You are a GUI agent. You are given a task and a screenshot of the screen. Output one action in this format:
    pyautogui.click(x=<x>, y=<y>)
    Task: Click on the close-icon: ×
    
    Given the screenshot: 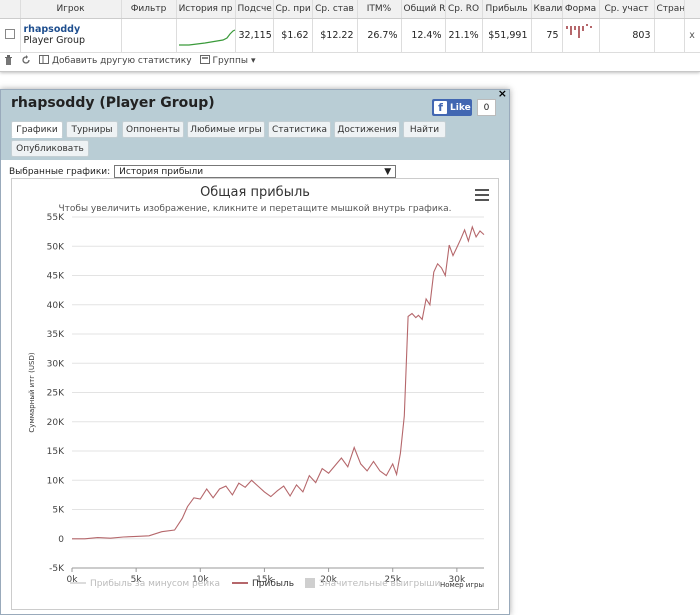 What is the action you would take?
    pyautogui.click(x=502, y=93)
    